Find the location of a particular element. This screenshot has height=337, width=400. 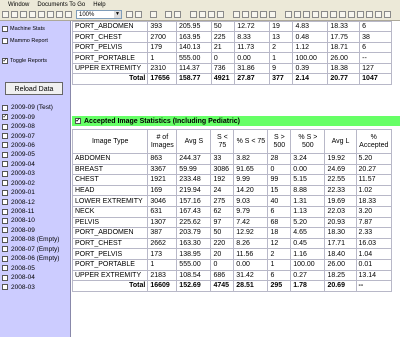

chevron-down-icon: ▼ is located at coordinates (117, 14).